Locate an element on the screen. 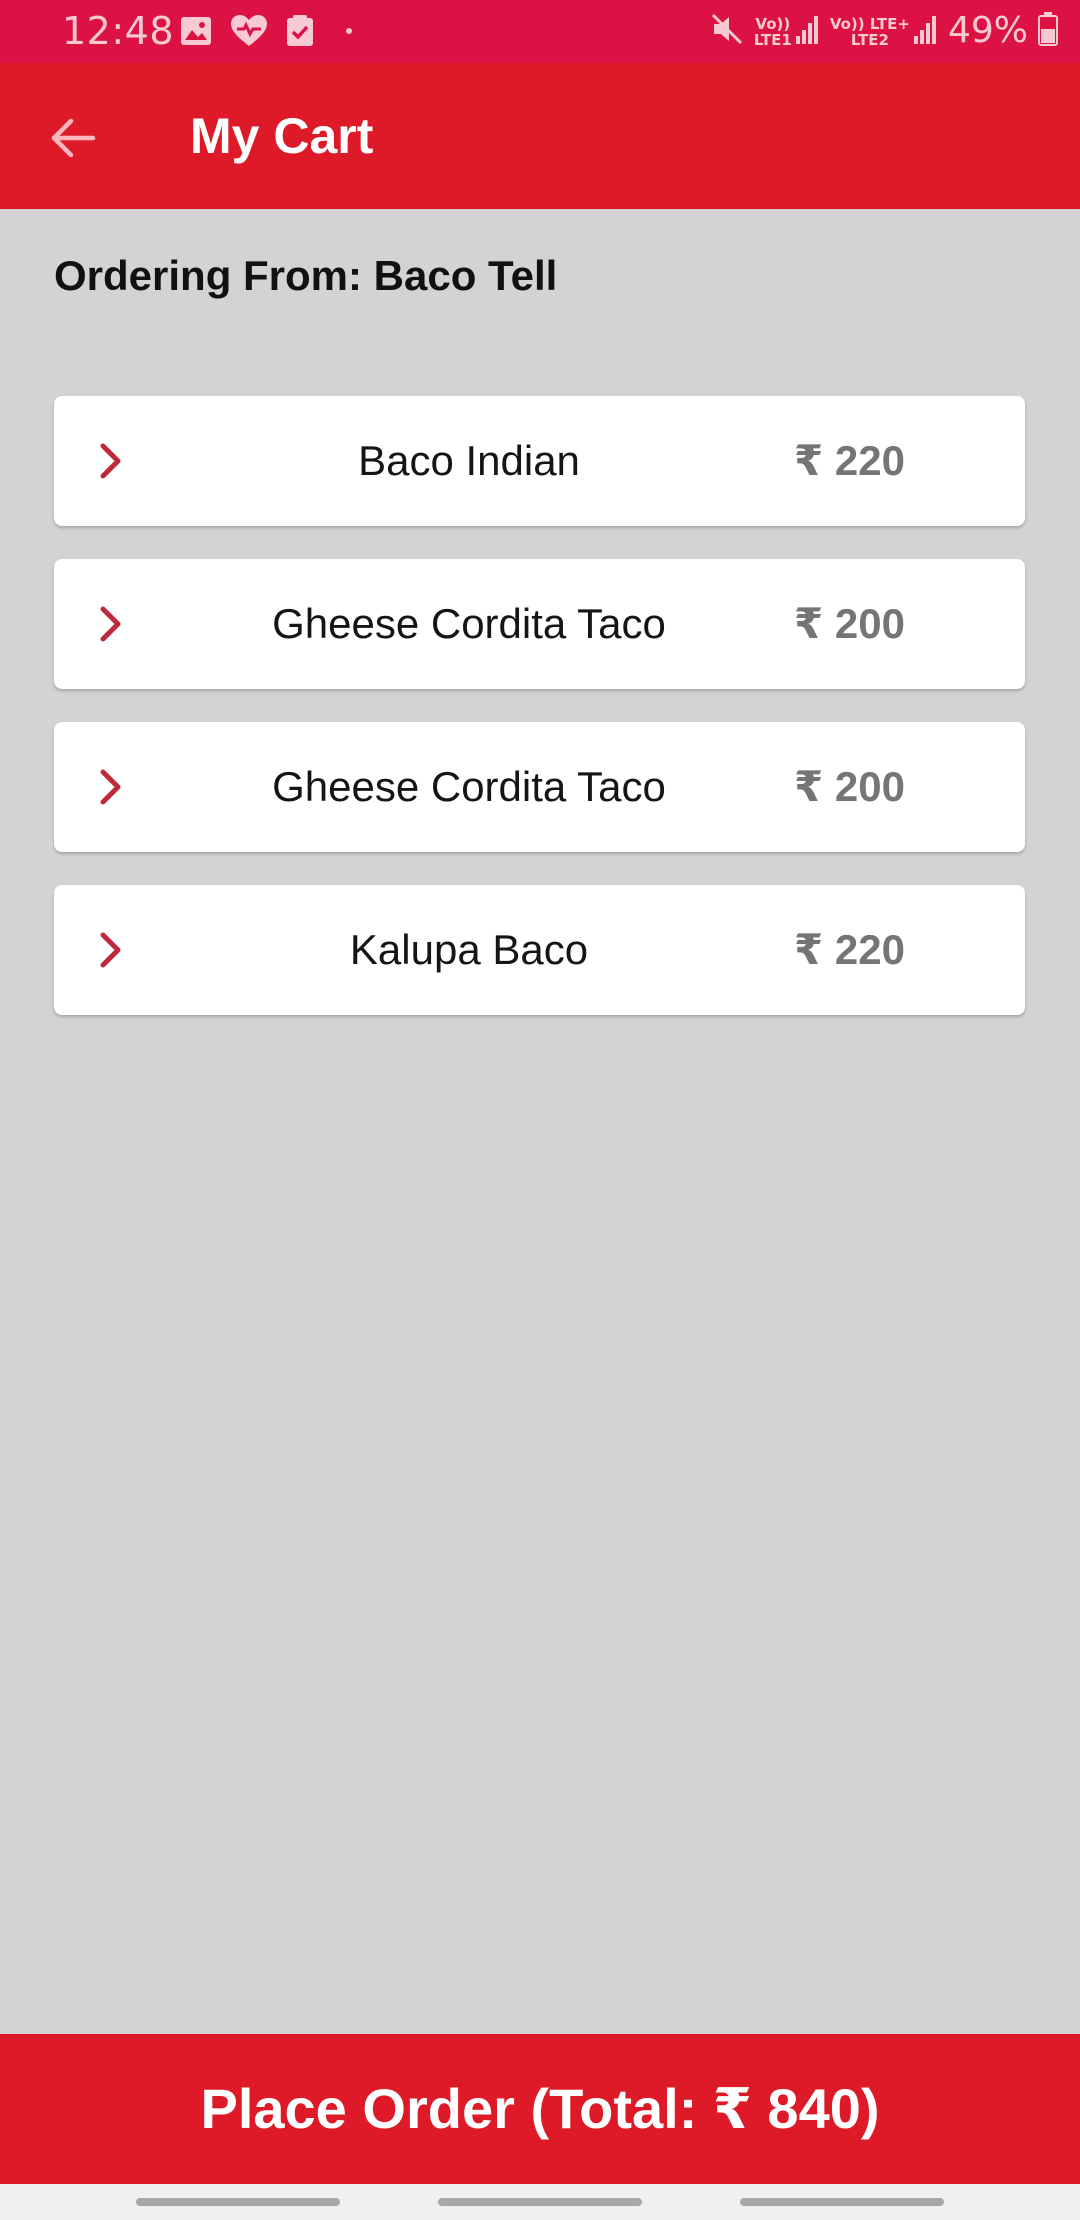 Image resolution: width=1080 pixels, height=2220 pixels. sim1-label-top: Vo)) is located at coordinates (773, 24).